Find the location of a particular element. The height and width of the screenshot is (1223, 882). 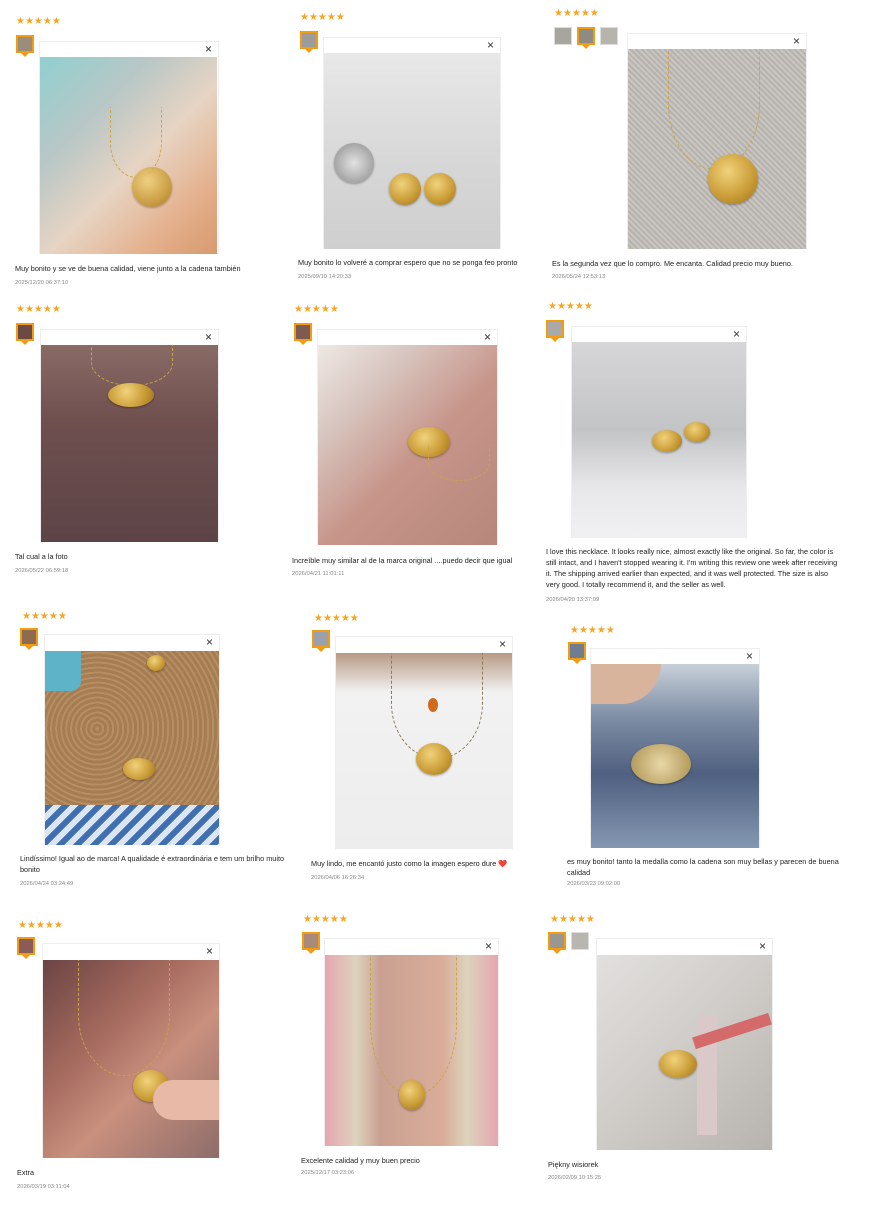

review-date: 2026/04/20 13:37:09 is located at coordinates (573, 600).